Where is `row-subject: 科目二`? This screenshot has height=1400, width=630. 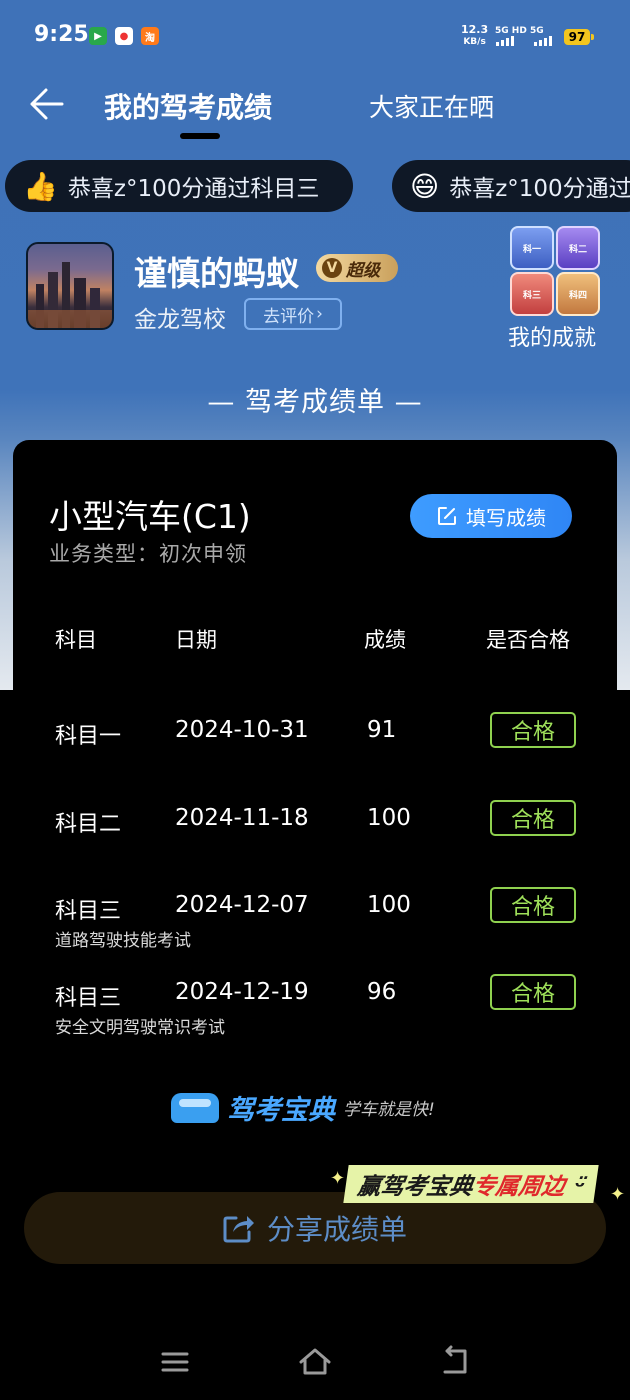 row-subject: 科目二 is located at coordinates (88, 824).